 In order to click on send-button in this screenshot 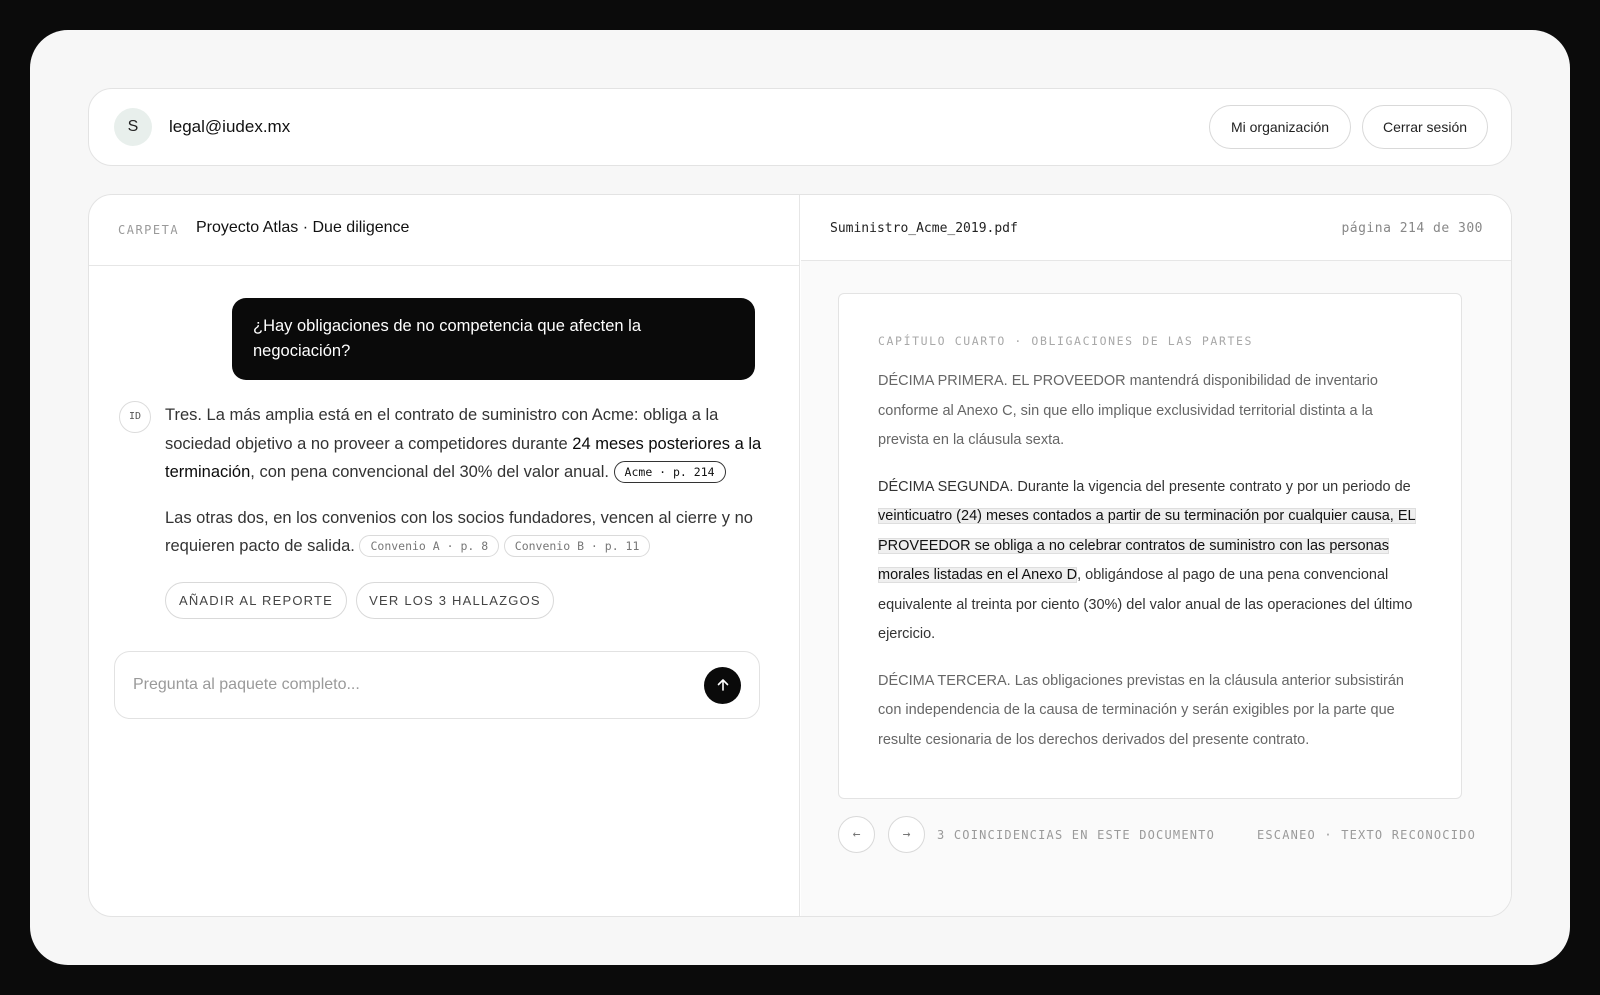, I will do `click(722, 685)`.